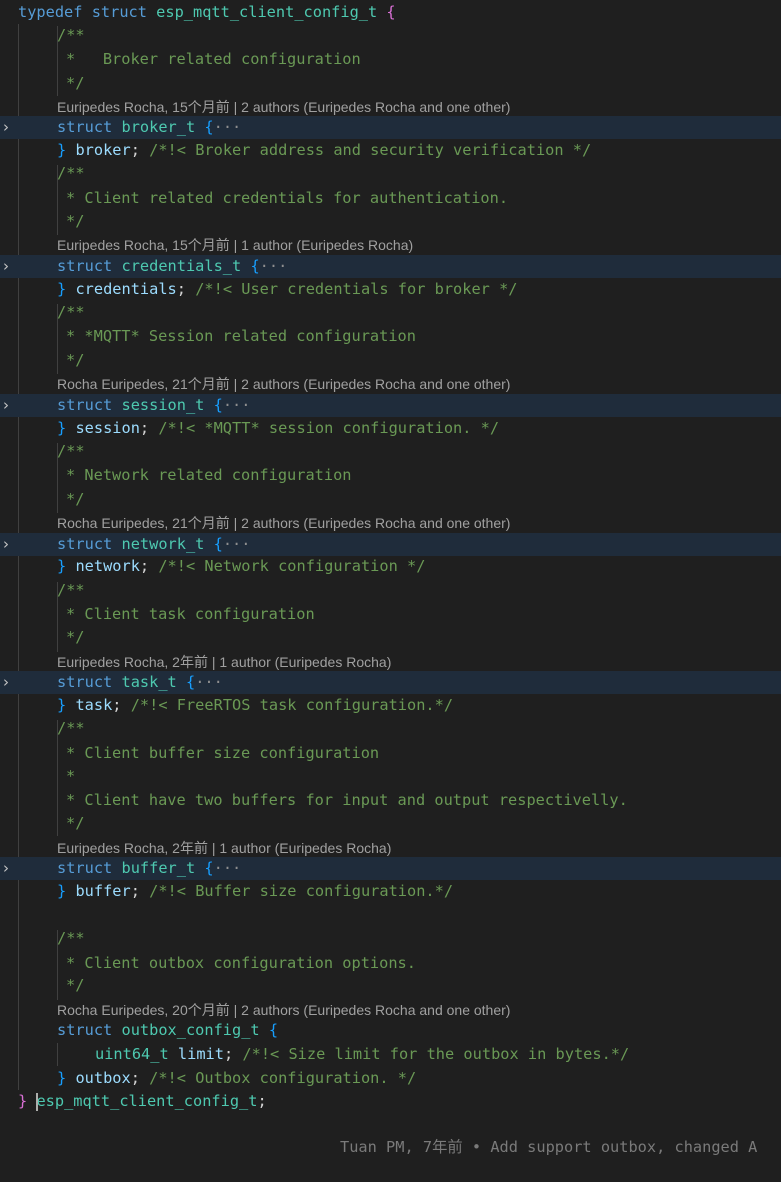  Describe the element at coordinates (292, 705) in the screenshot. I see `inline-comment: /*!< FreeRTOS task configuration.*/` at that location.